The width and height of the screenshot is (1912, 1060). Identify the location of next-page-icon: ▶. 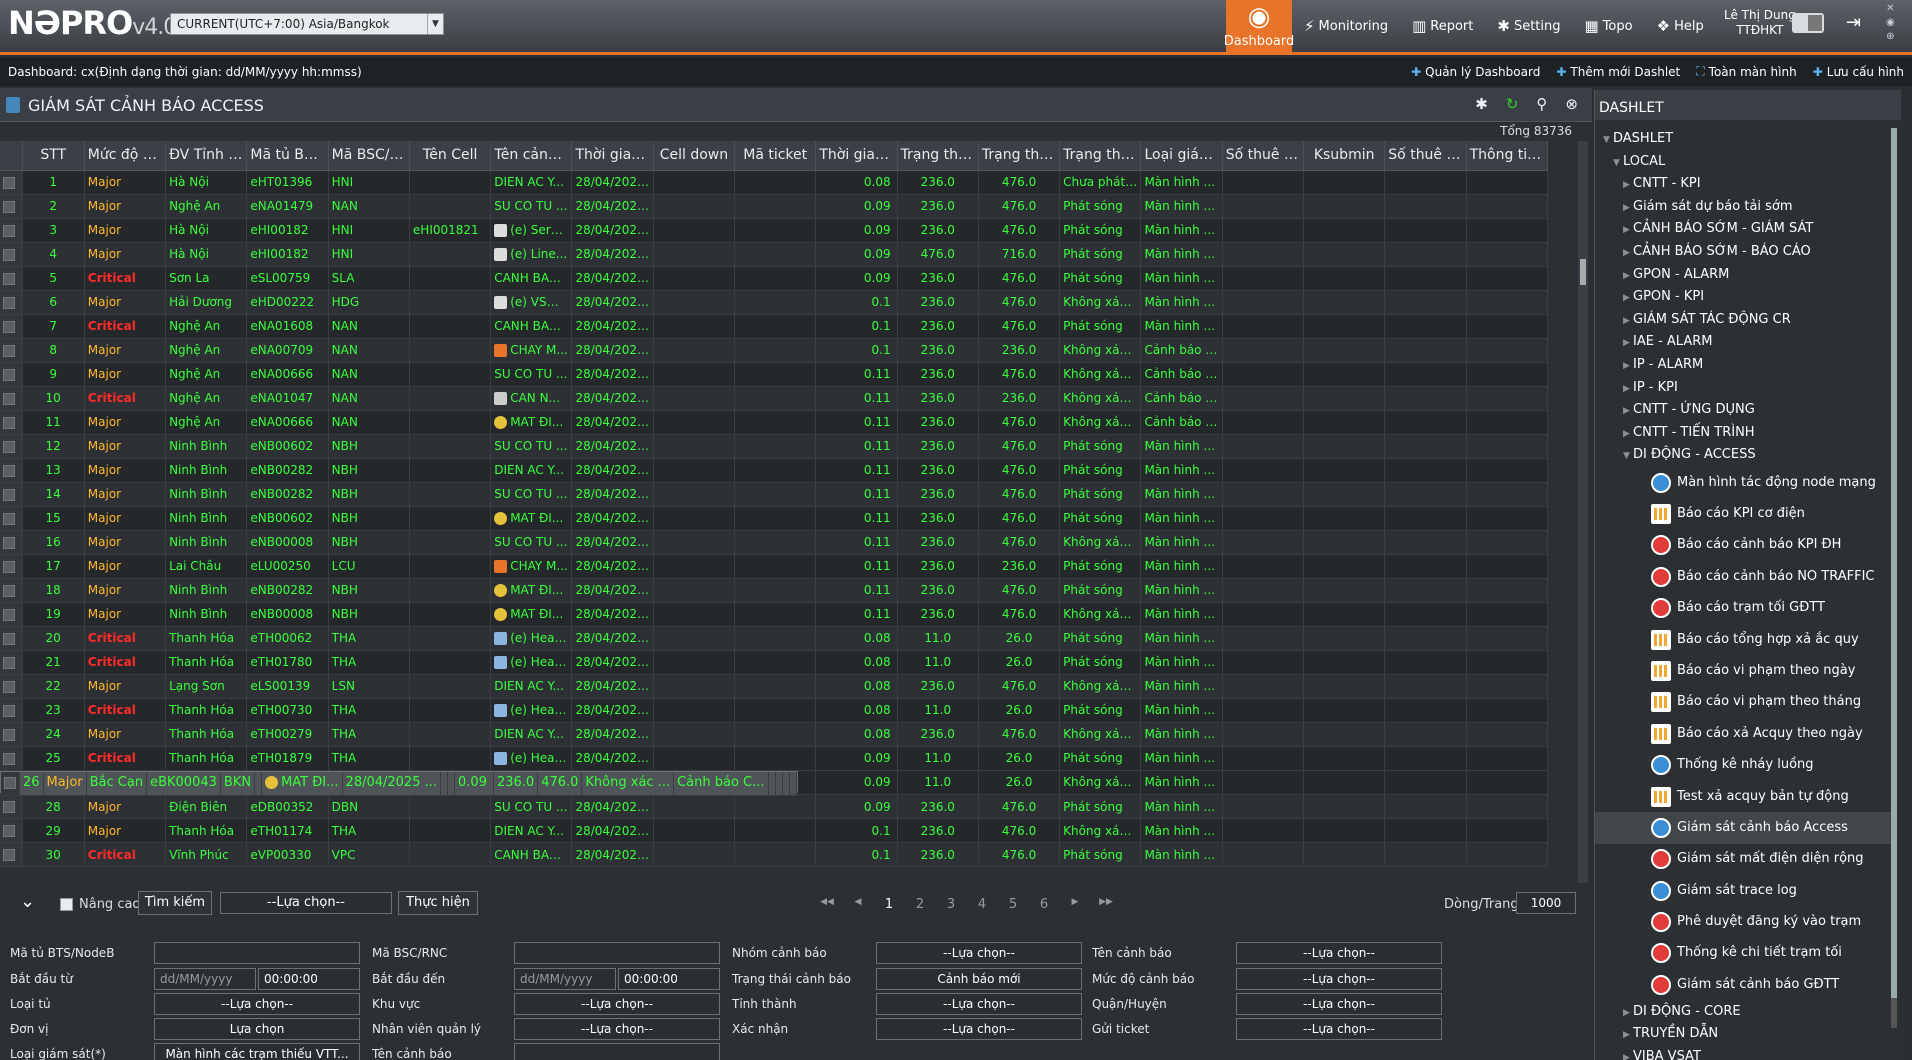
(1075, 904).